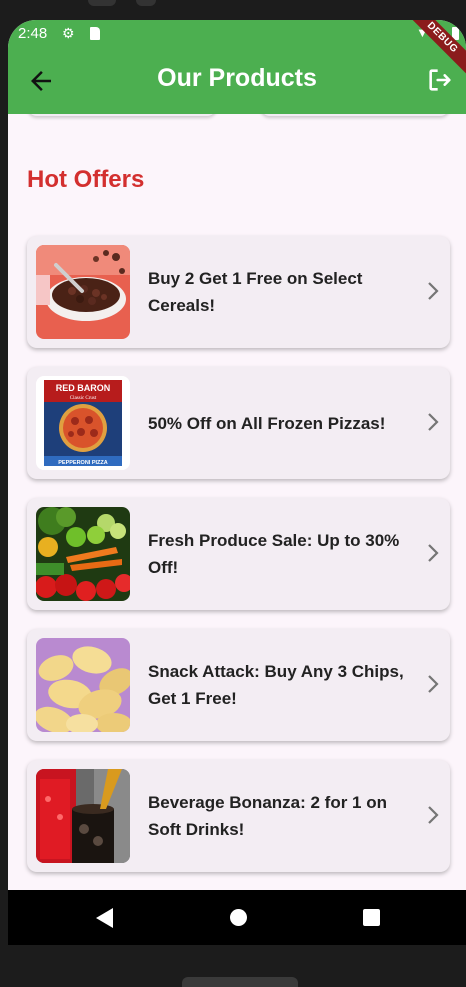  I want to click on soft-drinks-image, so click(83, 816).